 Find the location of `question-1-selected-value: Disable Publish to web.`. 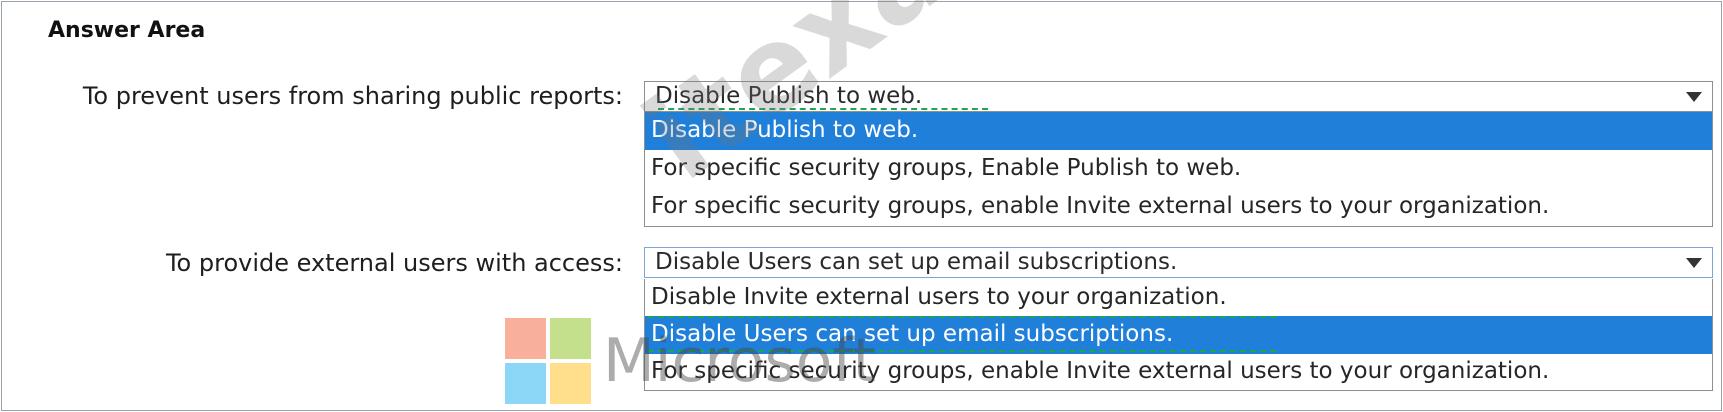

question-1-selected-value: Disable Publish to web. is located at coordinates (789, 96).